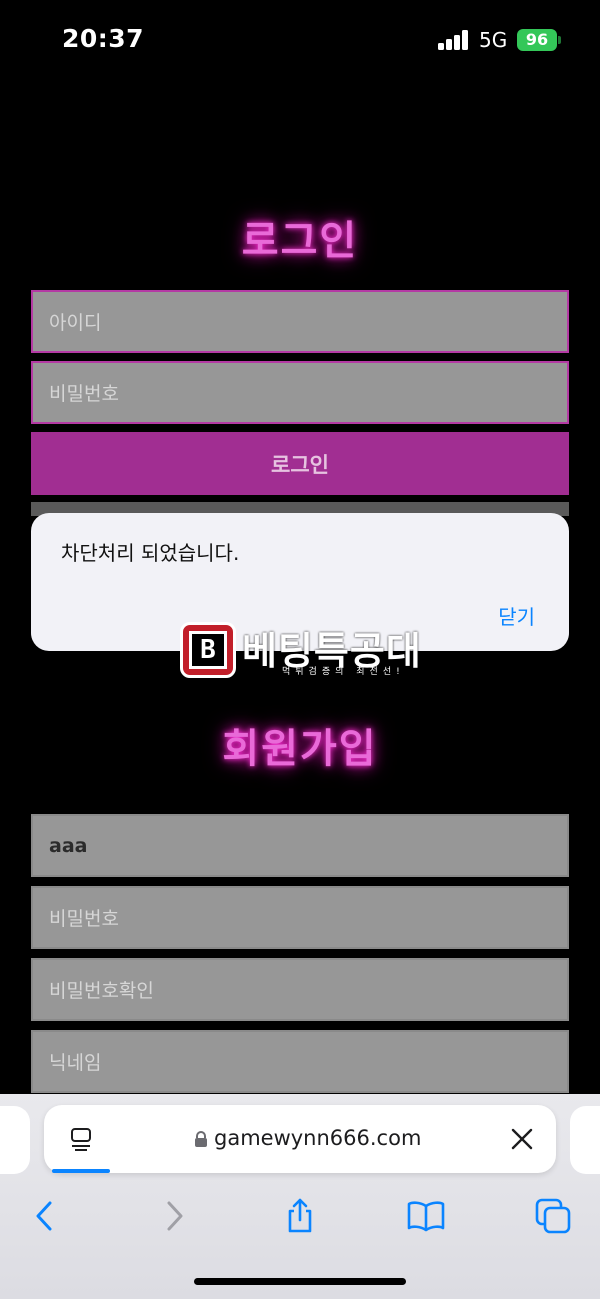 Image resolution: width=600 pixels, height=1299 pixels. I want to click on status-bar: 20:37 5G 96, so click(300, 40).